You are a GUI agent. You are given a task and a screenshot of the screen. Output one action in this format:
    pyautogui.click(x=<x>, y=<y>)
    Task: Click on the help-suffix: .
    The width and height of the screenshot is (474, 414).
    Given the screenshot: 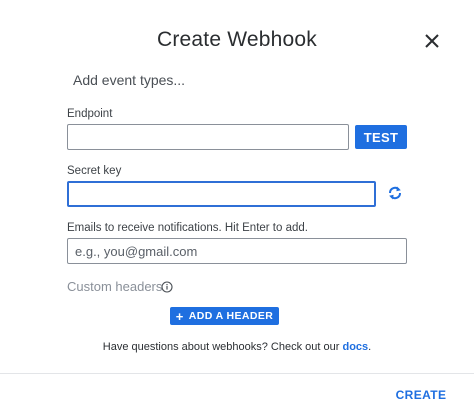 What is the action you would take?
    pyautogui.click(x=370, y=347)
    